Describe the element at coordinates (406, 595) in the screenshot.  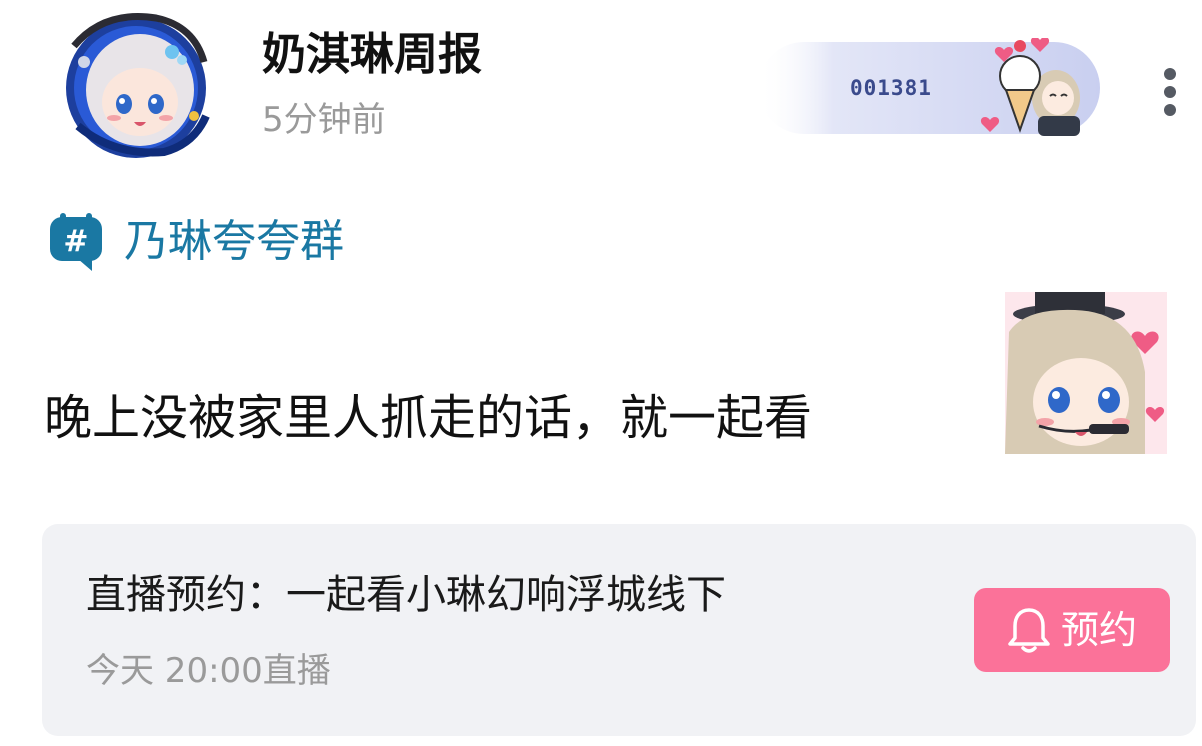
I see `live-title: 直播预约：一起看小琳幻响浮城线下` at that location.